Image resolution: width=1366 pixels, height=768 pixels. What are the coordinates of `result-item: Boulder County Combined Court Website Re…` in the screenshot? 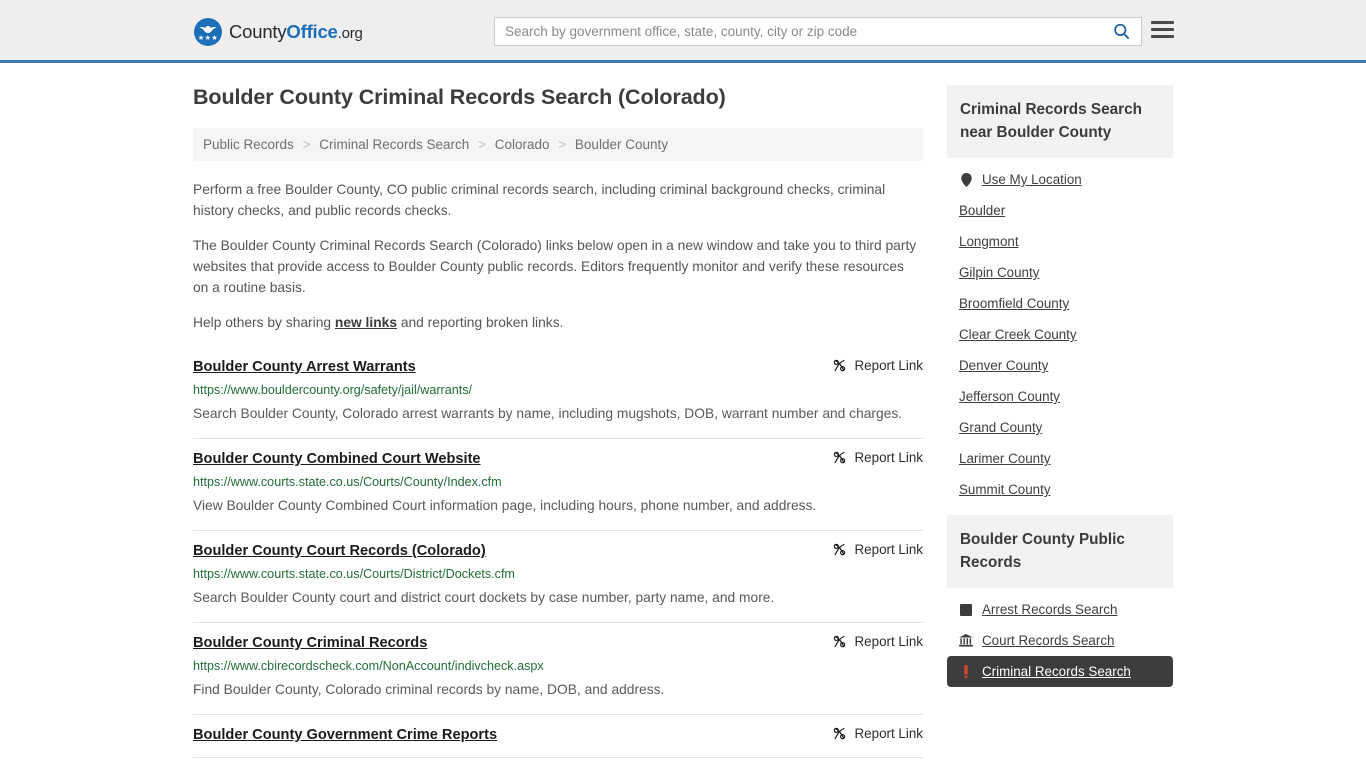 It's located at (558, 485).